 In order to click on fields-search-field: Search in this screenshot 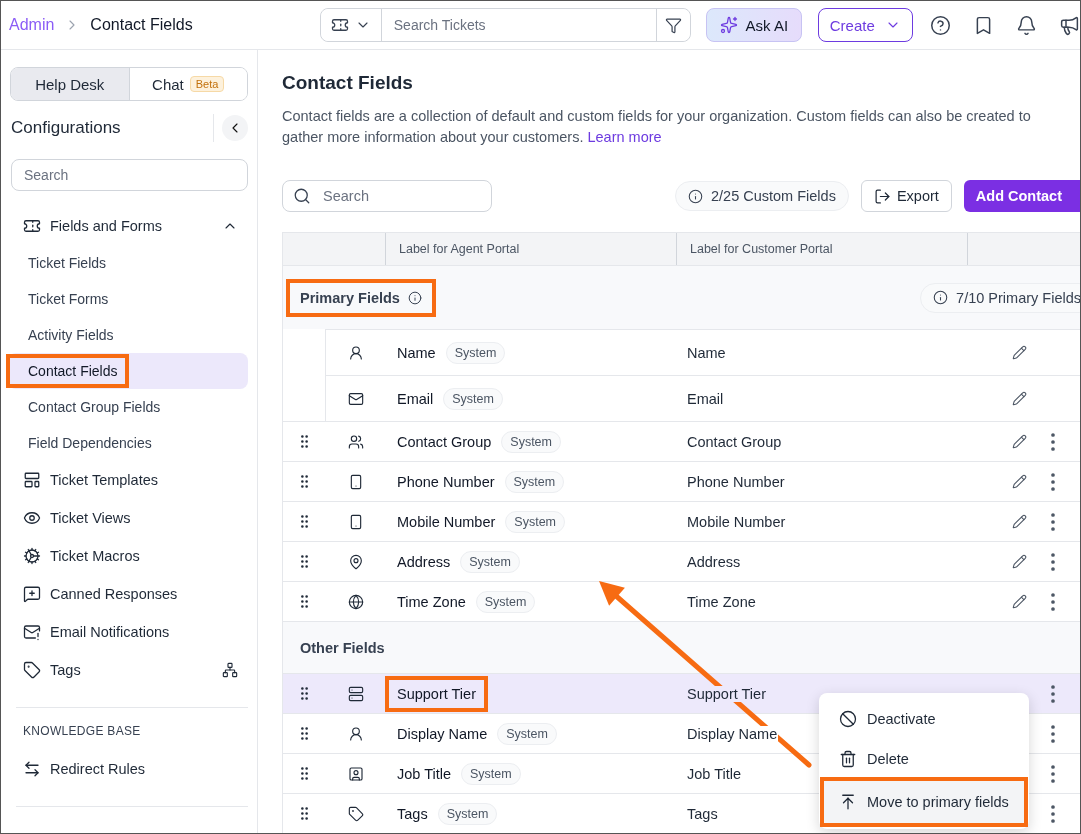, I will do `click(387, 196)`.